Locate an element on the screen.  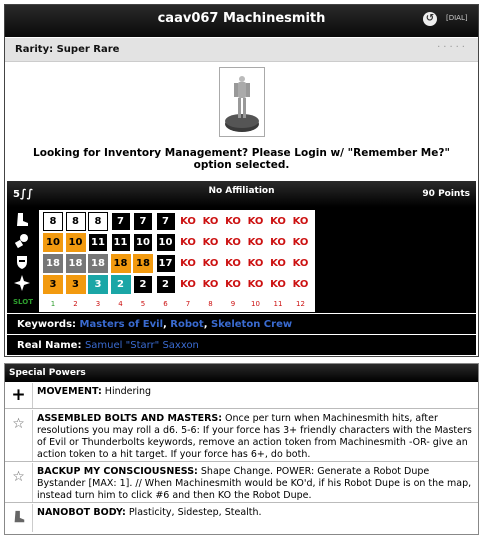
slot-number: 11 is located at coordinates (278, 304).